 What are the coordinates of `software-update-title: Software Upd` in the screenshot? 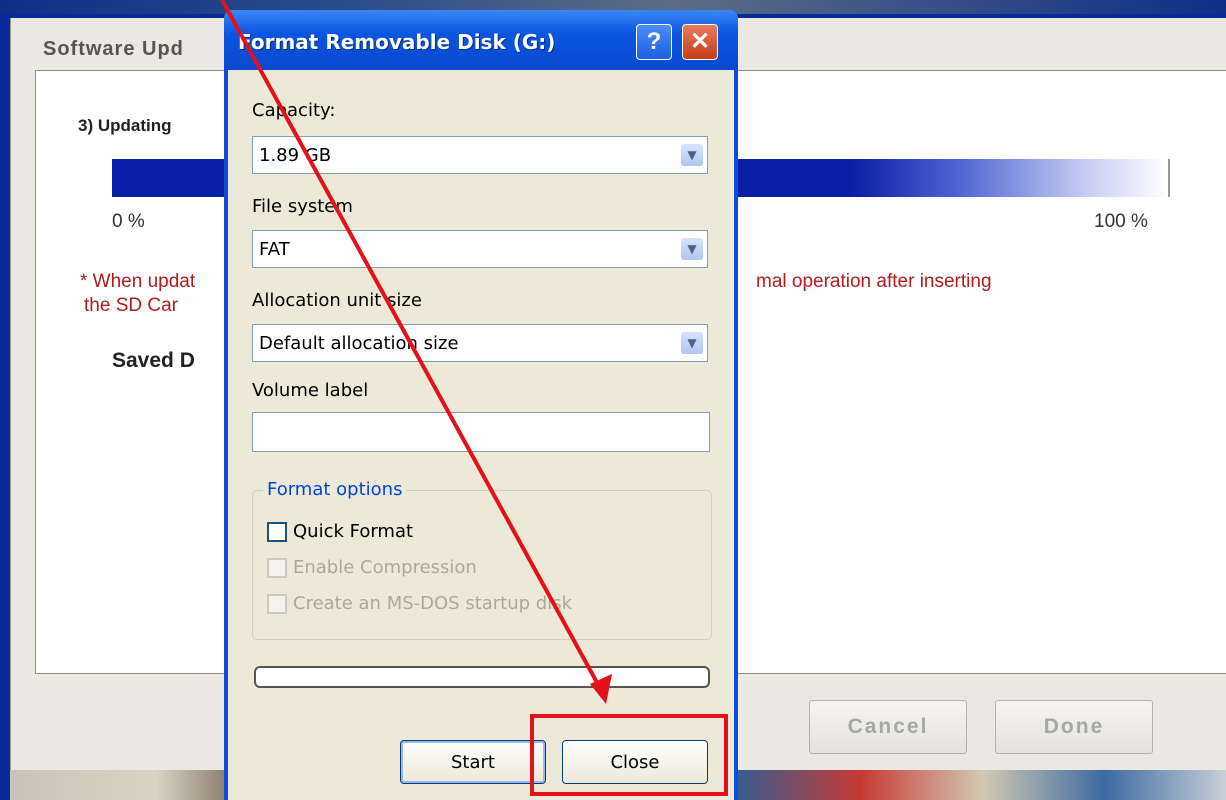 It's located at (113, 49).